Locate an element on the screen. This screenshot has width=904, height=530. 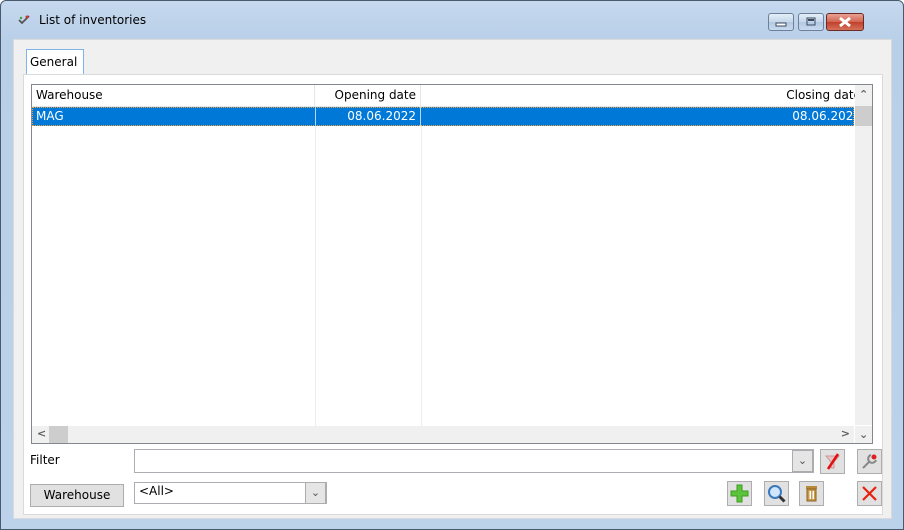
maximize-button is located at coordinates (811, 22).